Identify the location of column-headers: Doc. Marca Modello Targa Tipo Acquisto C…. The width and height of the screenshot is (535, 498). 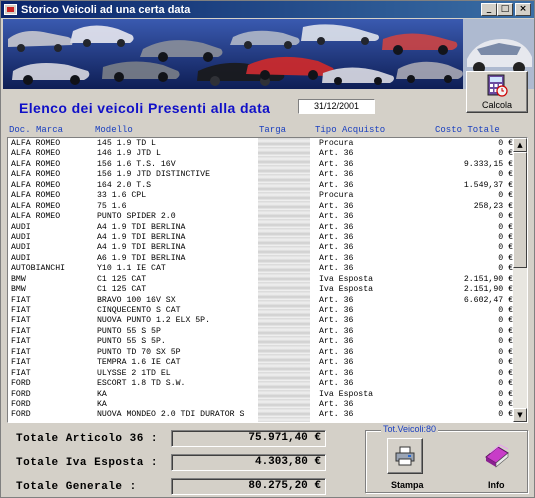
(264, 131).